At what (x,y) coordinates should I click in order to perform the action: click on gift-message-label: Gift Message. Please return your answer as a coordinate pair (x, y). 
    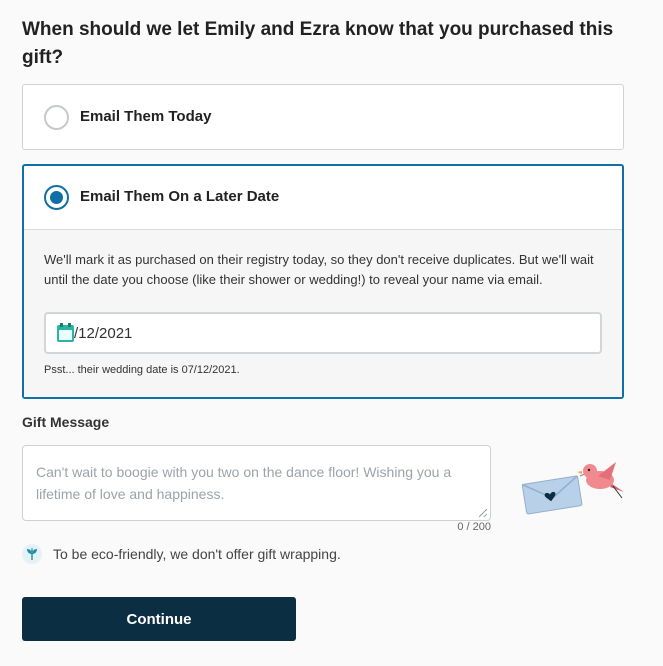
    Looking at the image, I should click on (66, 422).